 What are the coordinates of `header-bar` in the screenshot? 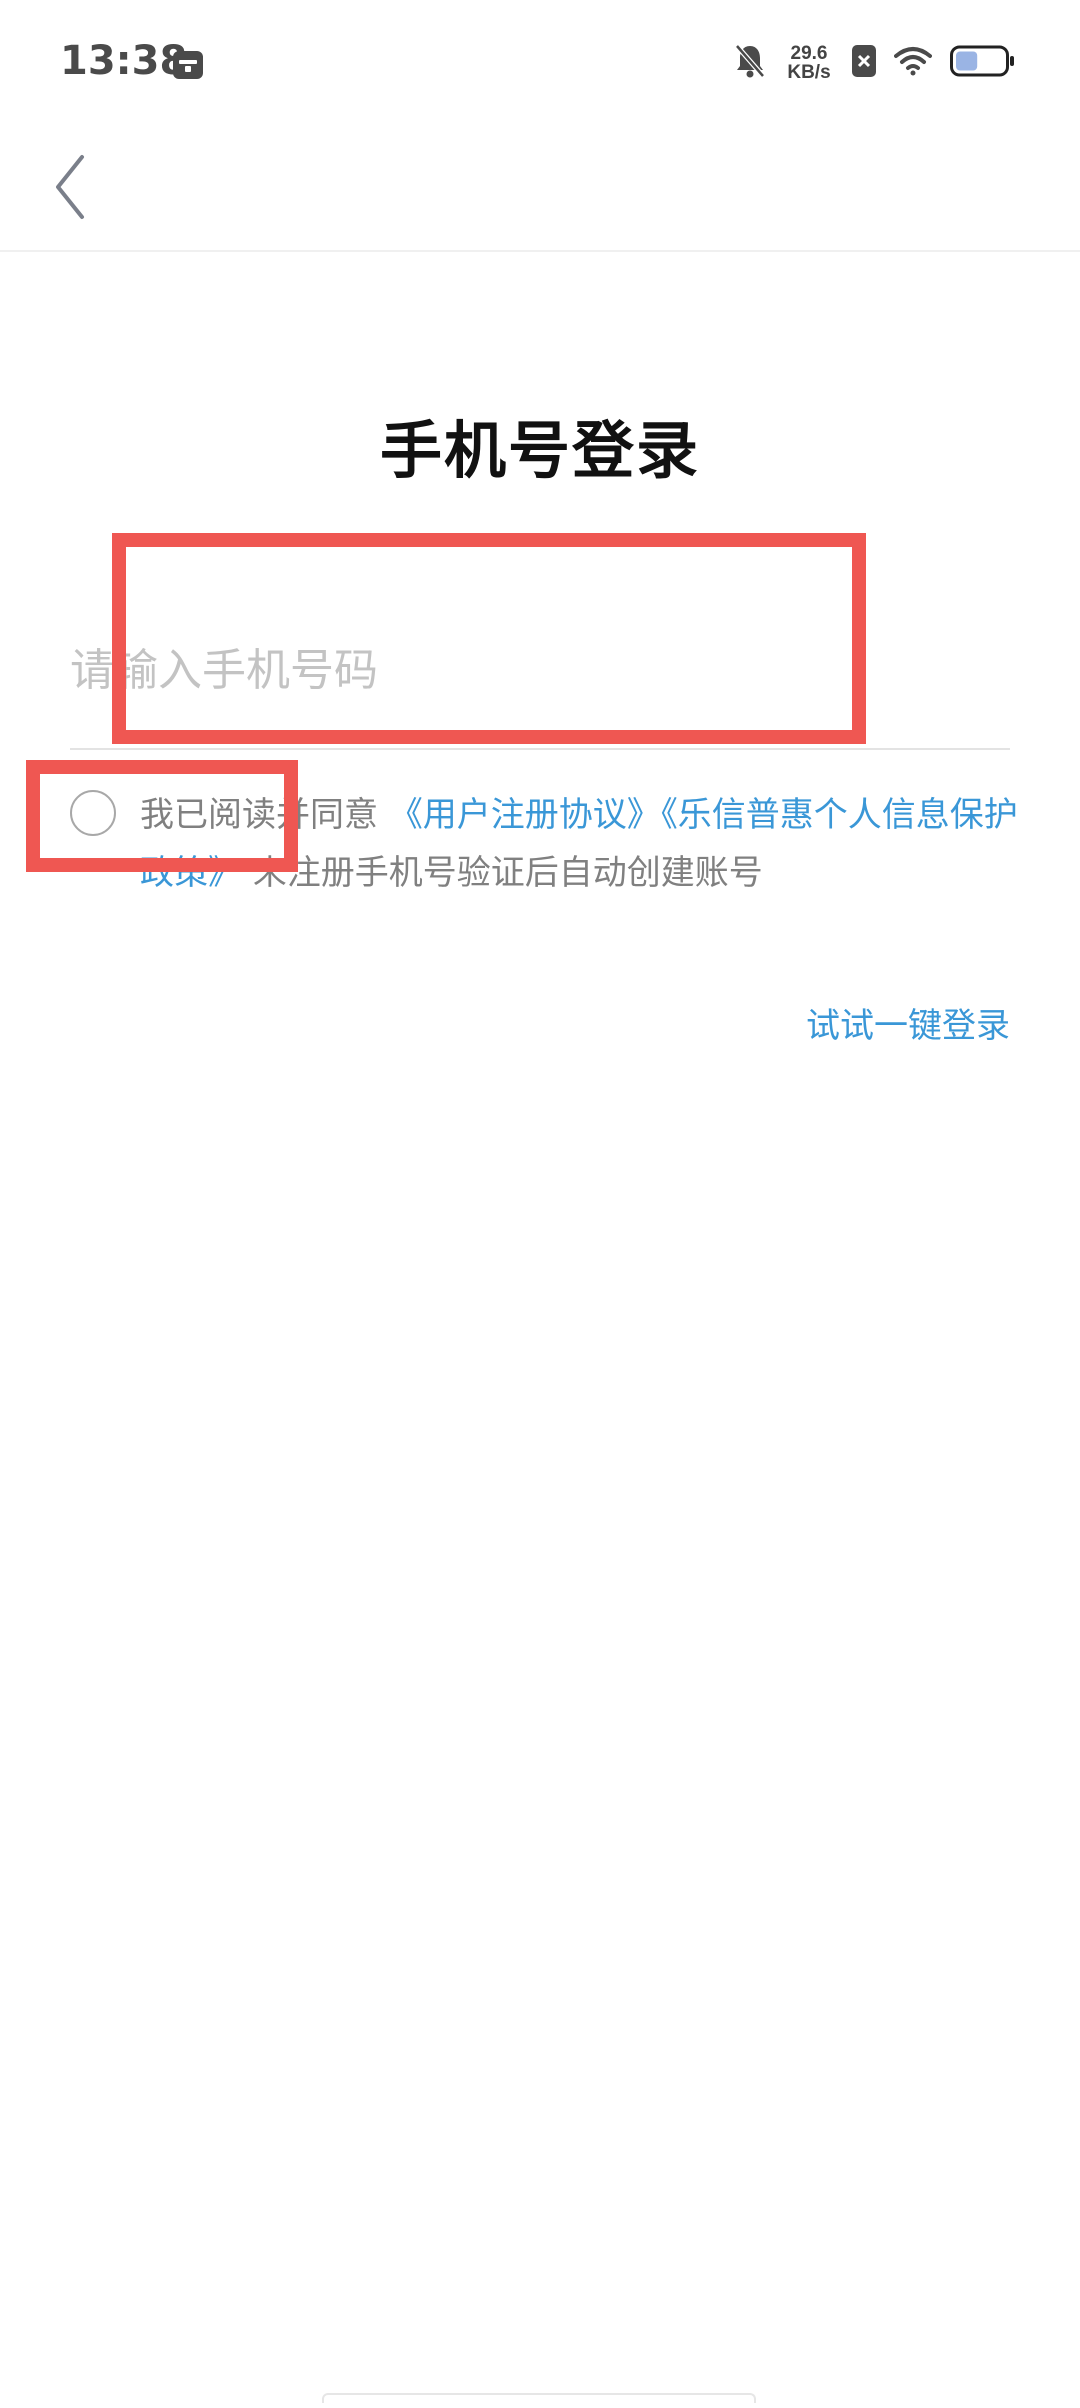 It's located at (540, 188).